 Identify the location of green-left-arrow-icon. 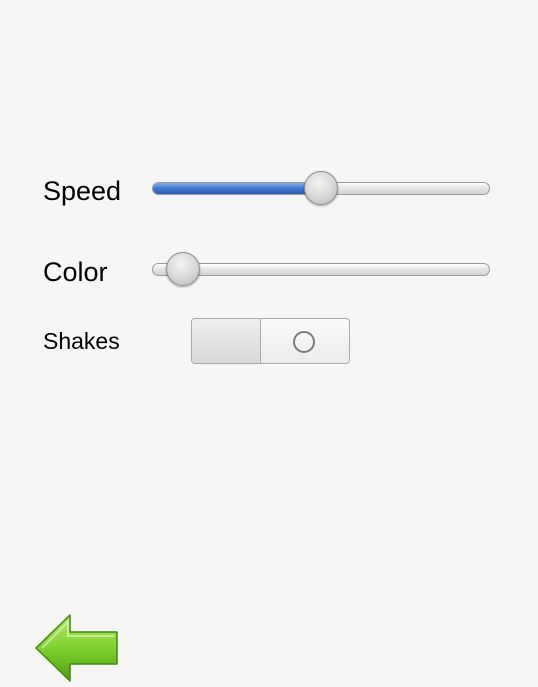
(76, 648).